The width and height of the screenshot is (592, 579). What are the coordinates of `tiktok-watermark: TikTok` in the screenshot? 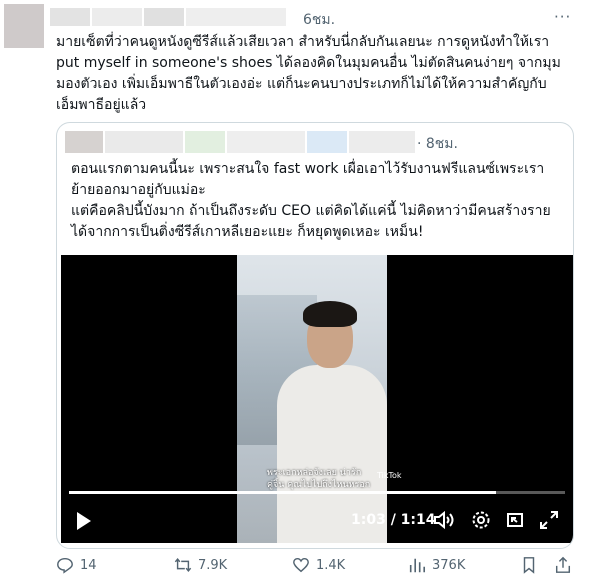 It's located at (389, 475).